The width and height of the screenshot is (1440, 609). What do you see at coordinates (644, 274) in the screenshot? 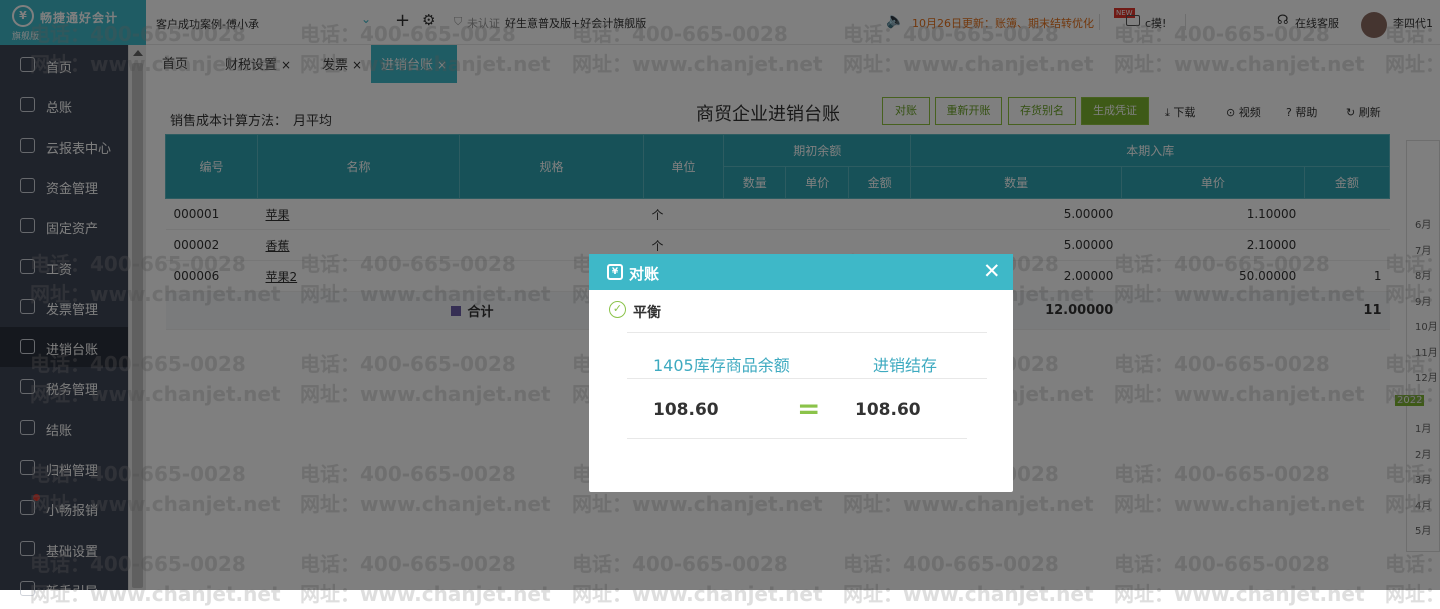
I see `dialog-title: 对账` at bounding box center [644, 274].